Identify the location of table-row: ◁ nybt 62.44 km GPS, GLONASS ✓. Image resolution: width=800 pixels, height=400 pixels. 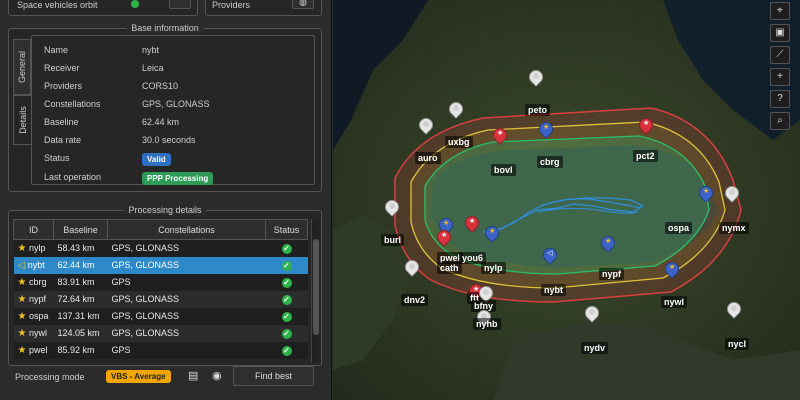
(160, 265).